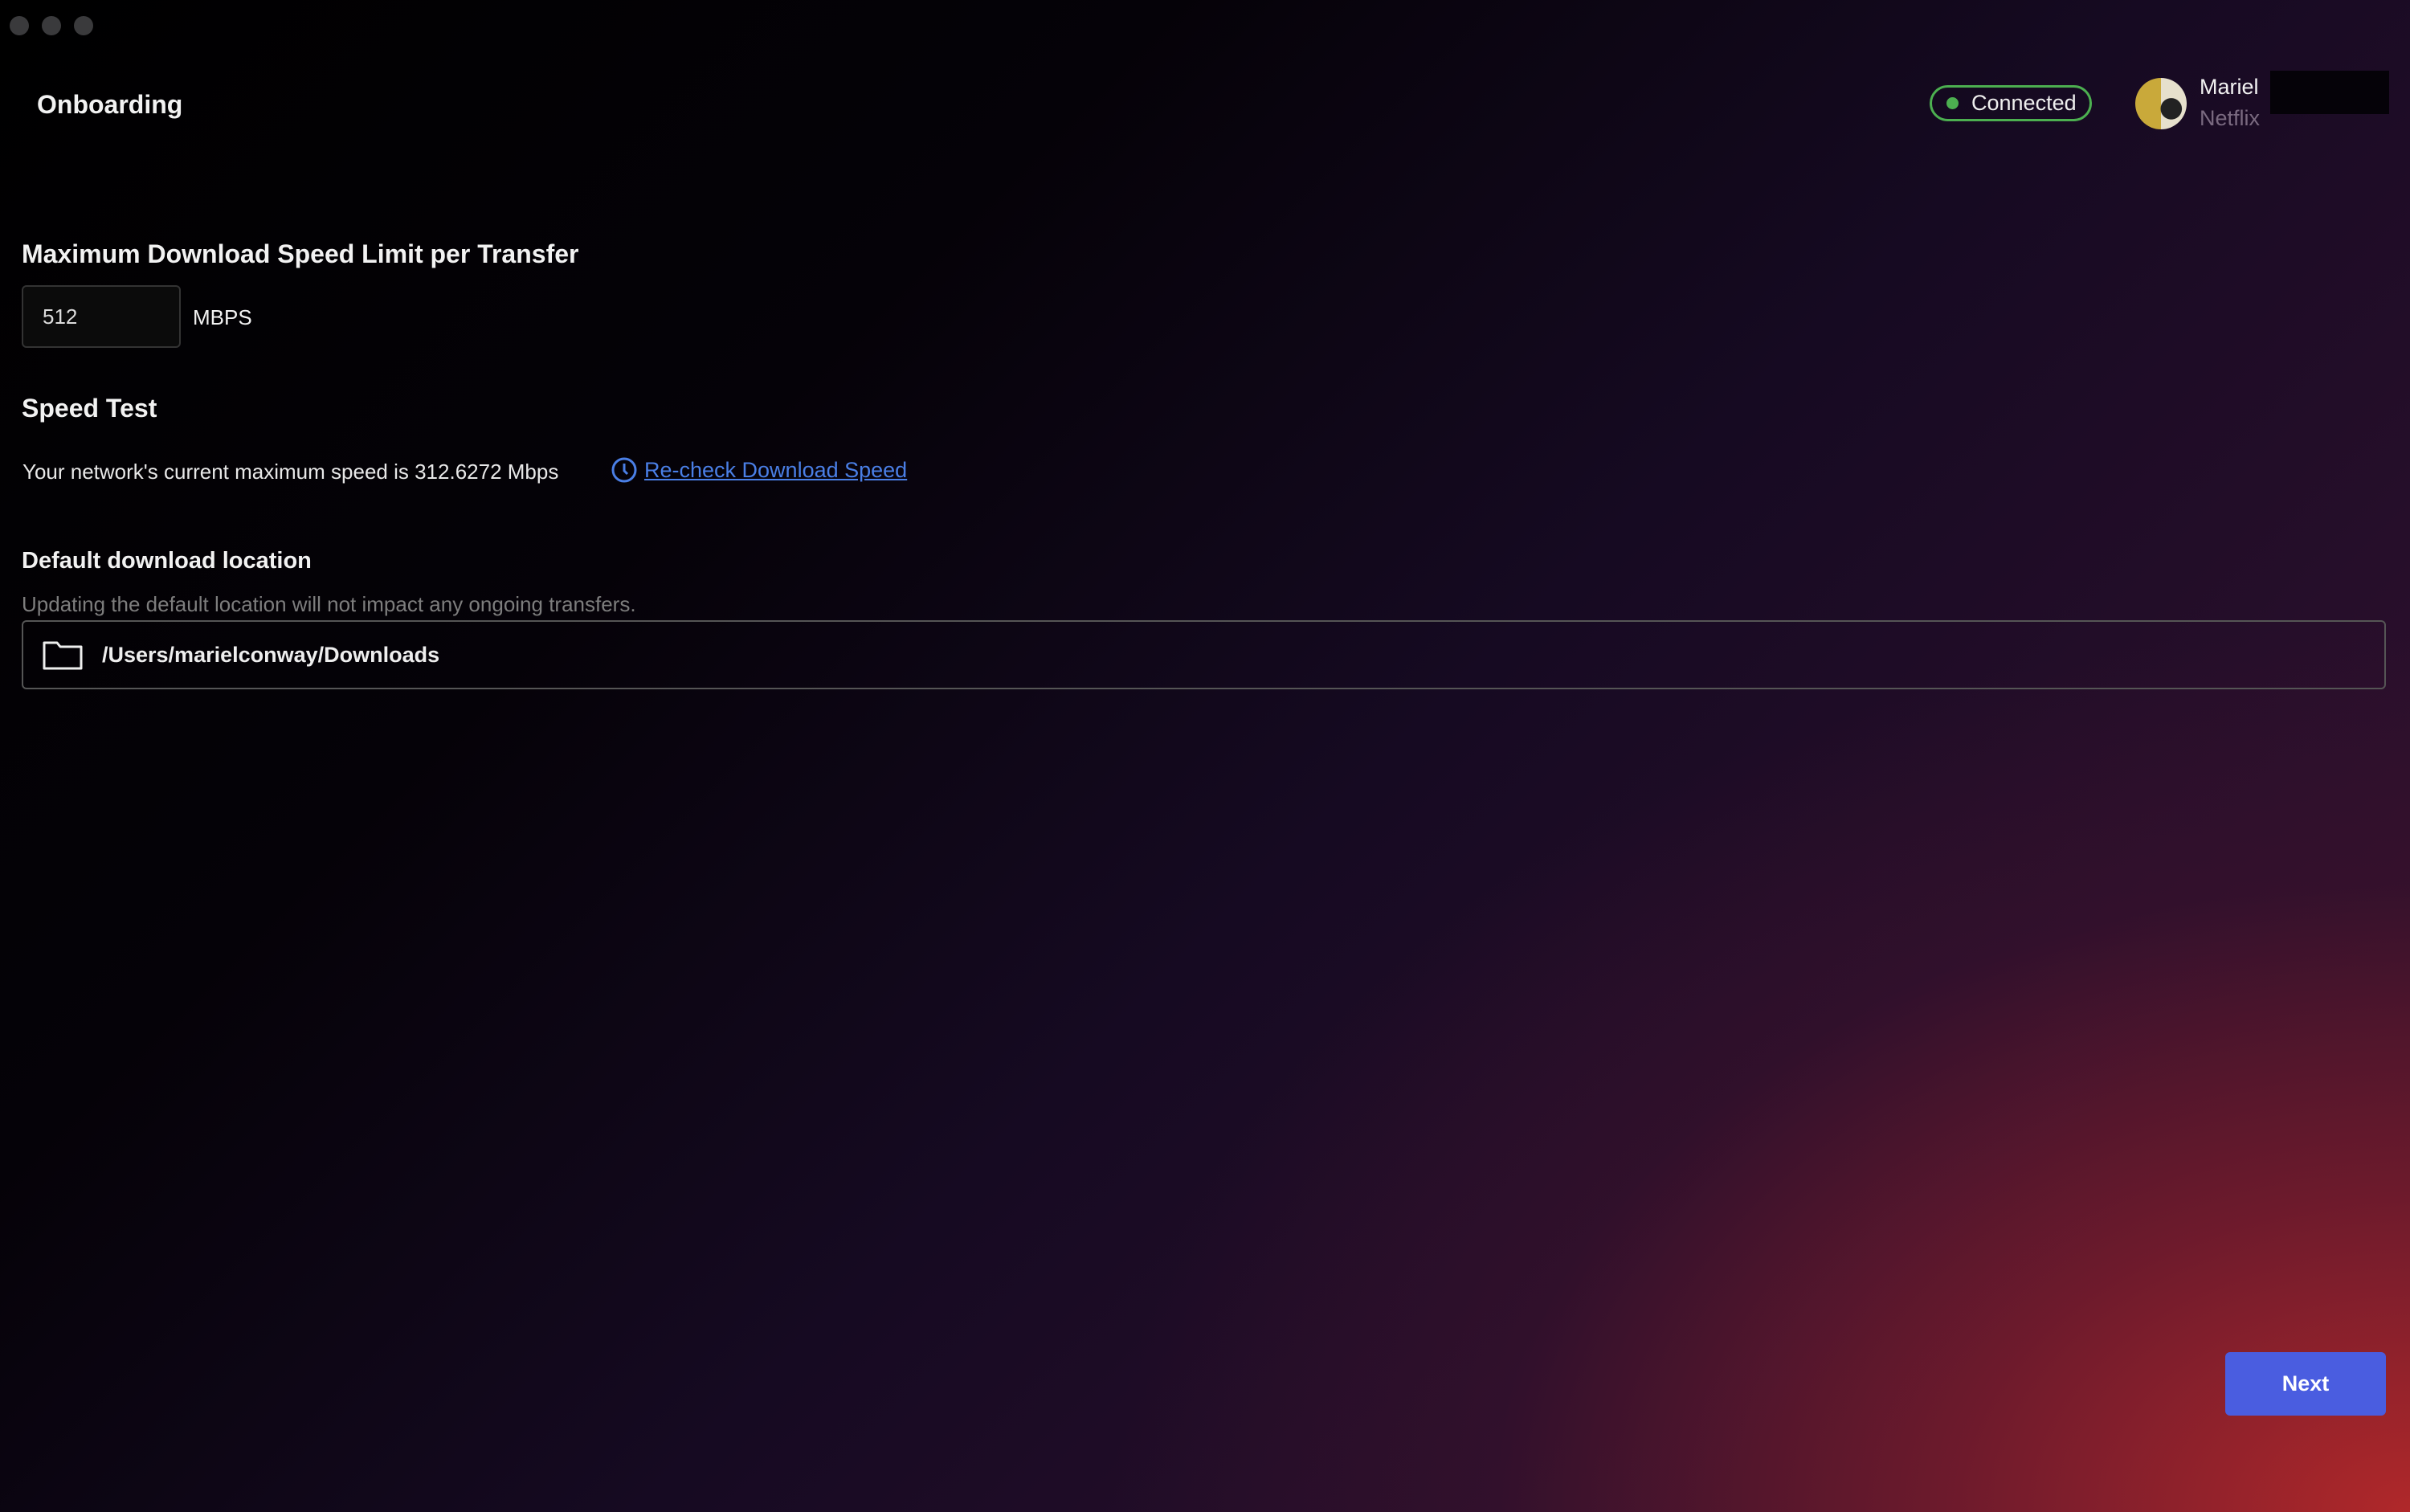 This screenshot has width=2410, height=1512. I want to click on location-heading: Default download location, so click(167, 561).